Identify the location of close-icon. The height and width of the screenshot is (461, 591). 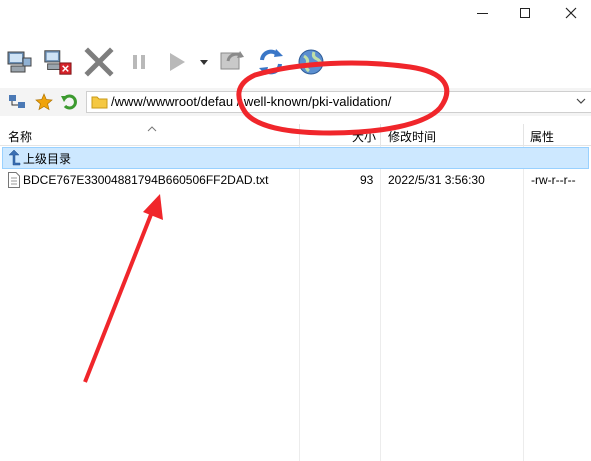
(571, 13).